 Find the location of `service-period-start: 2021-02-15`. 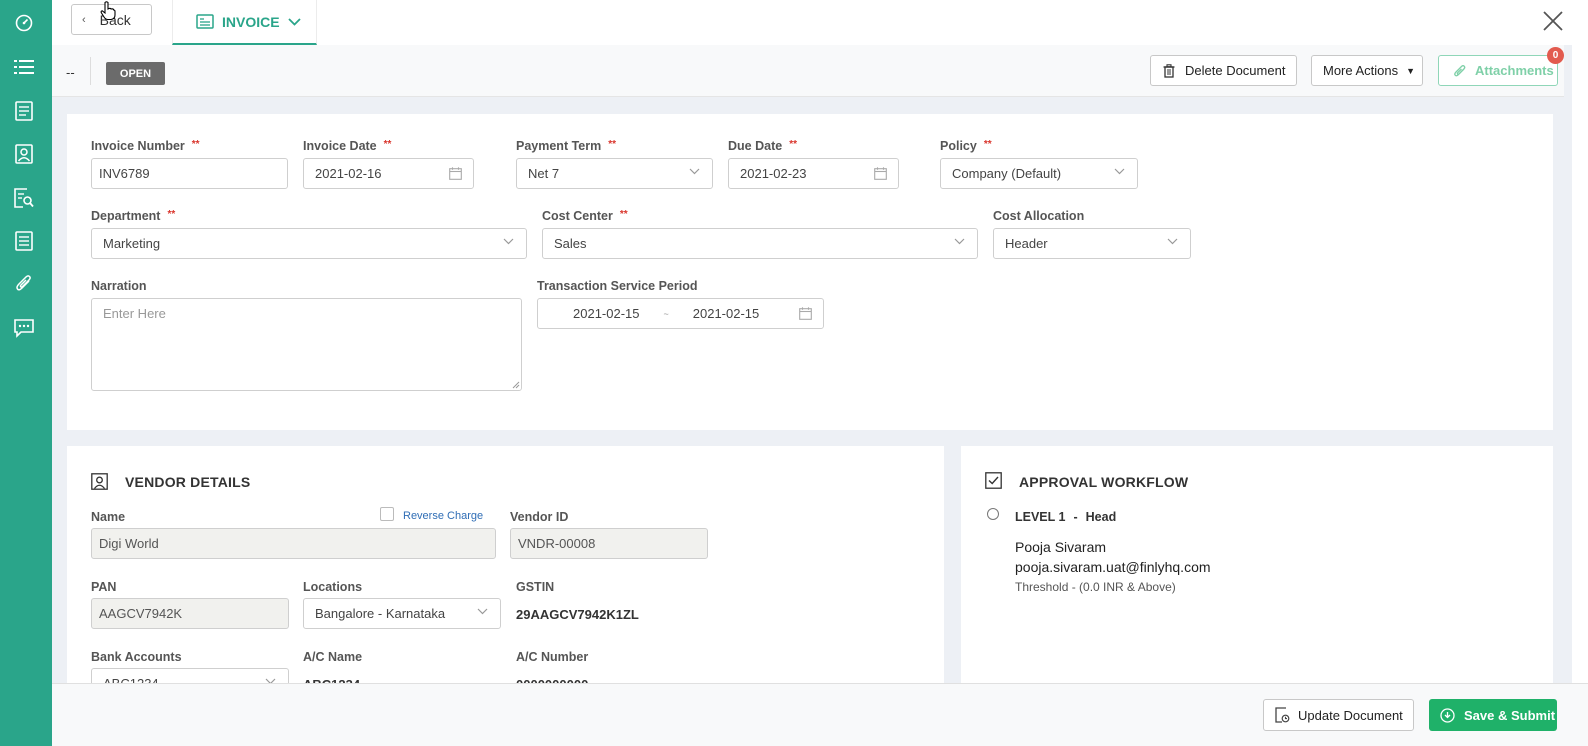

service-period-start: 2021-02-15 is located at coordinates (606, 313).